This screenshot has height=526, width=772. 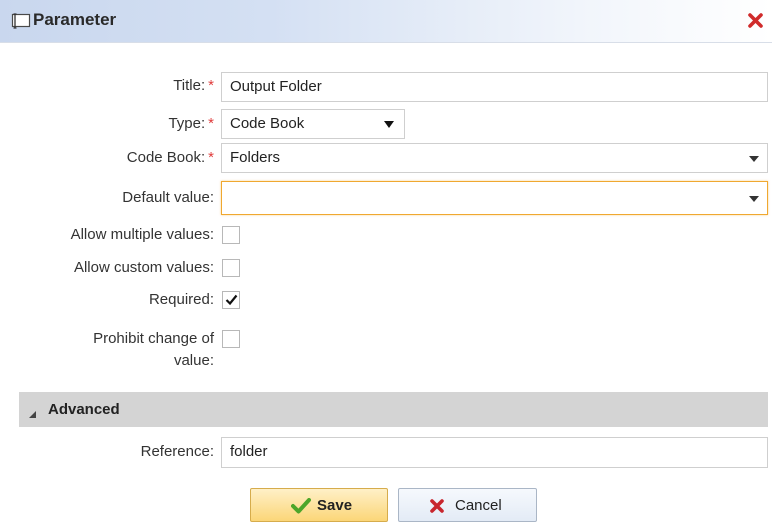 I want to click on default-value-combobox, so click(x=494, y=198).